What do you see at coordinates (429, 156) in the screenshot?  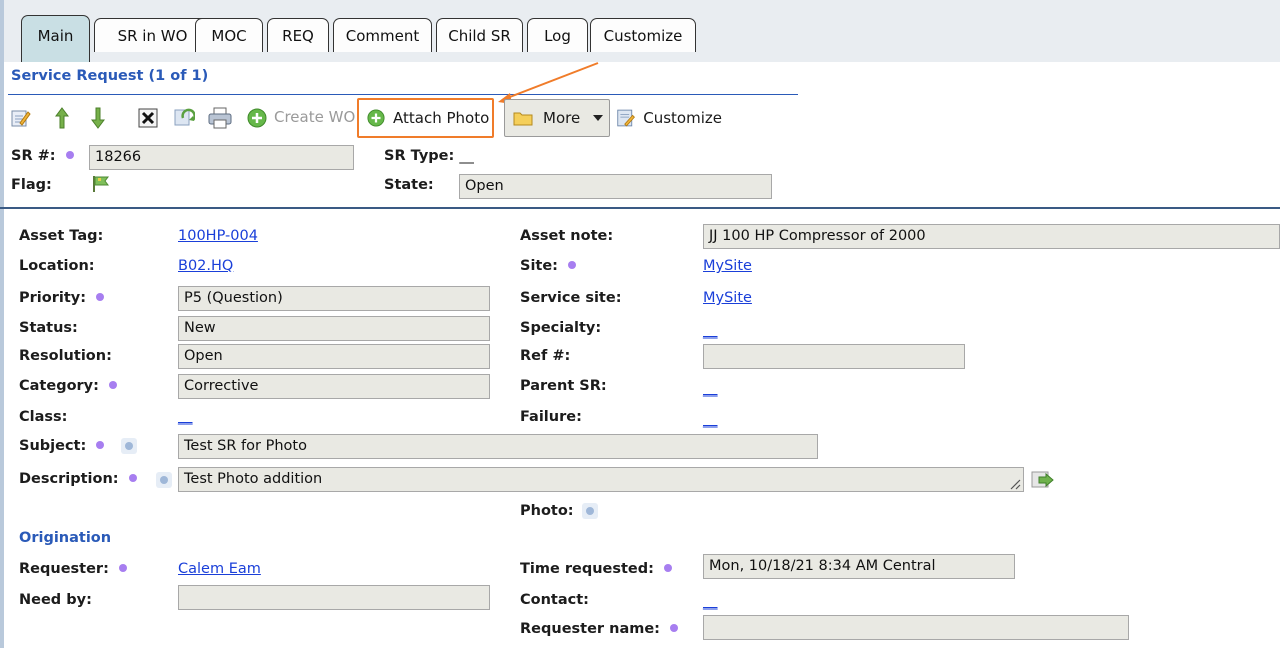 I see `sr-type-label: SR Type: __` at bounding box center [429, 156].